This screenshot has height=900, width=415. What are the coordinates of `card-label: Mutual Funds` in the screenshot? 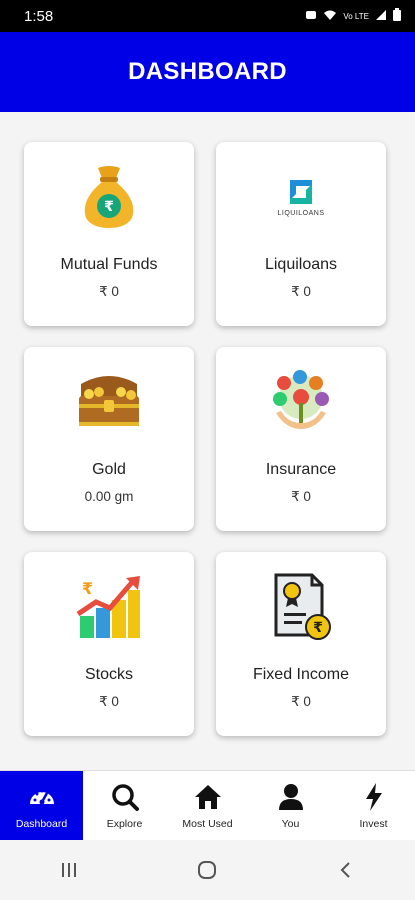 It's located at (109, 264).